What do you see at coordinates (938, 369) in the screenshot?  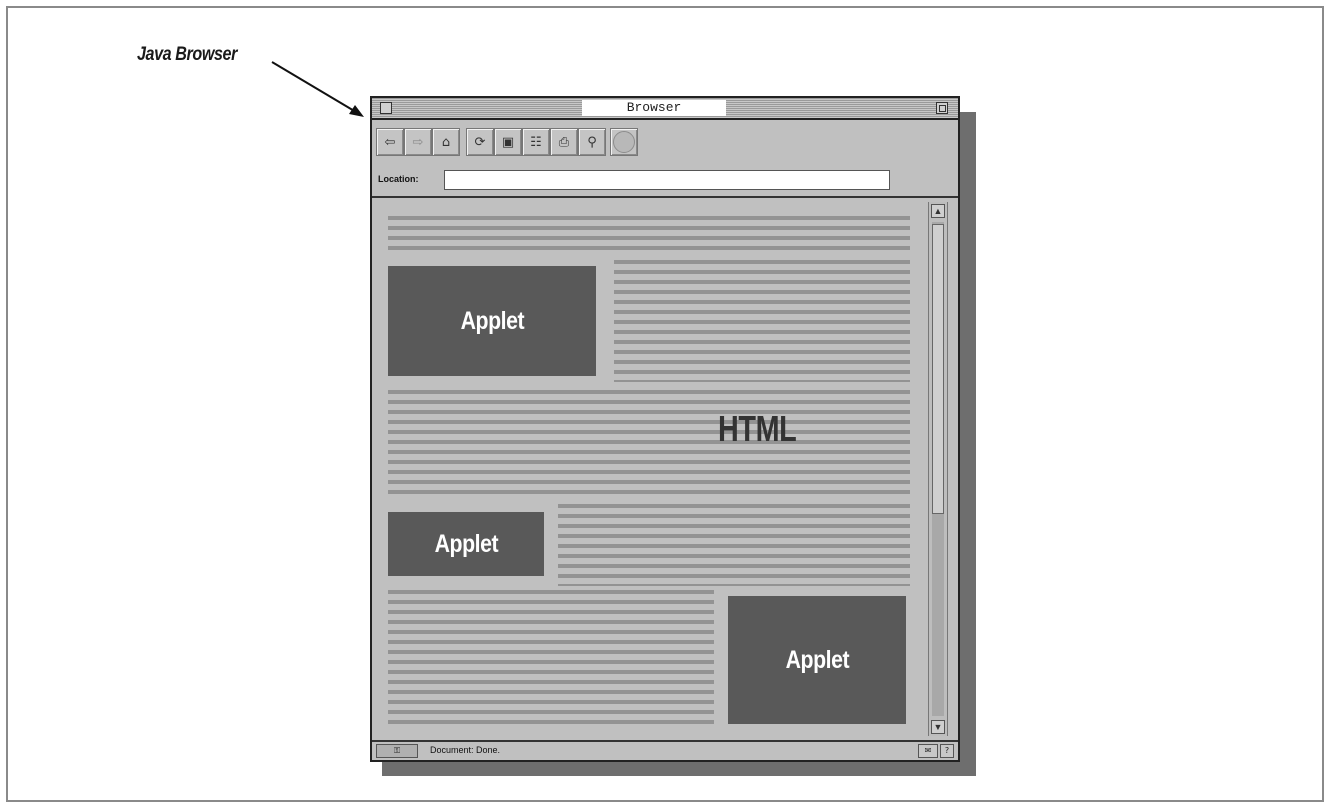 I see `scroll-thumb` at bounding box center [938, 369].